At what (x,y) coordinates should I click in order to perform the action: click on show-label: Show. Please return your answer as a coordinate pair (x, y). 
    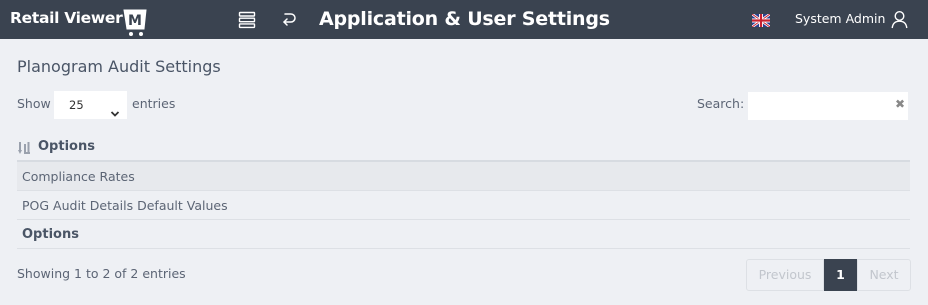
    Looking at the image, I should click on (34, 103).